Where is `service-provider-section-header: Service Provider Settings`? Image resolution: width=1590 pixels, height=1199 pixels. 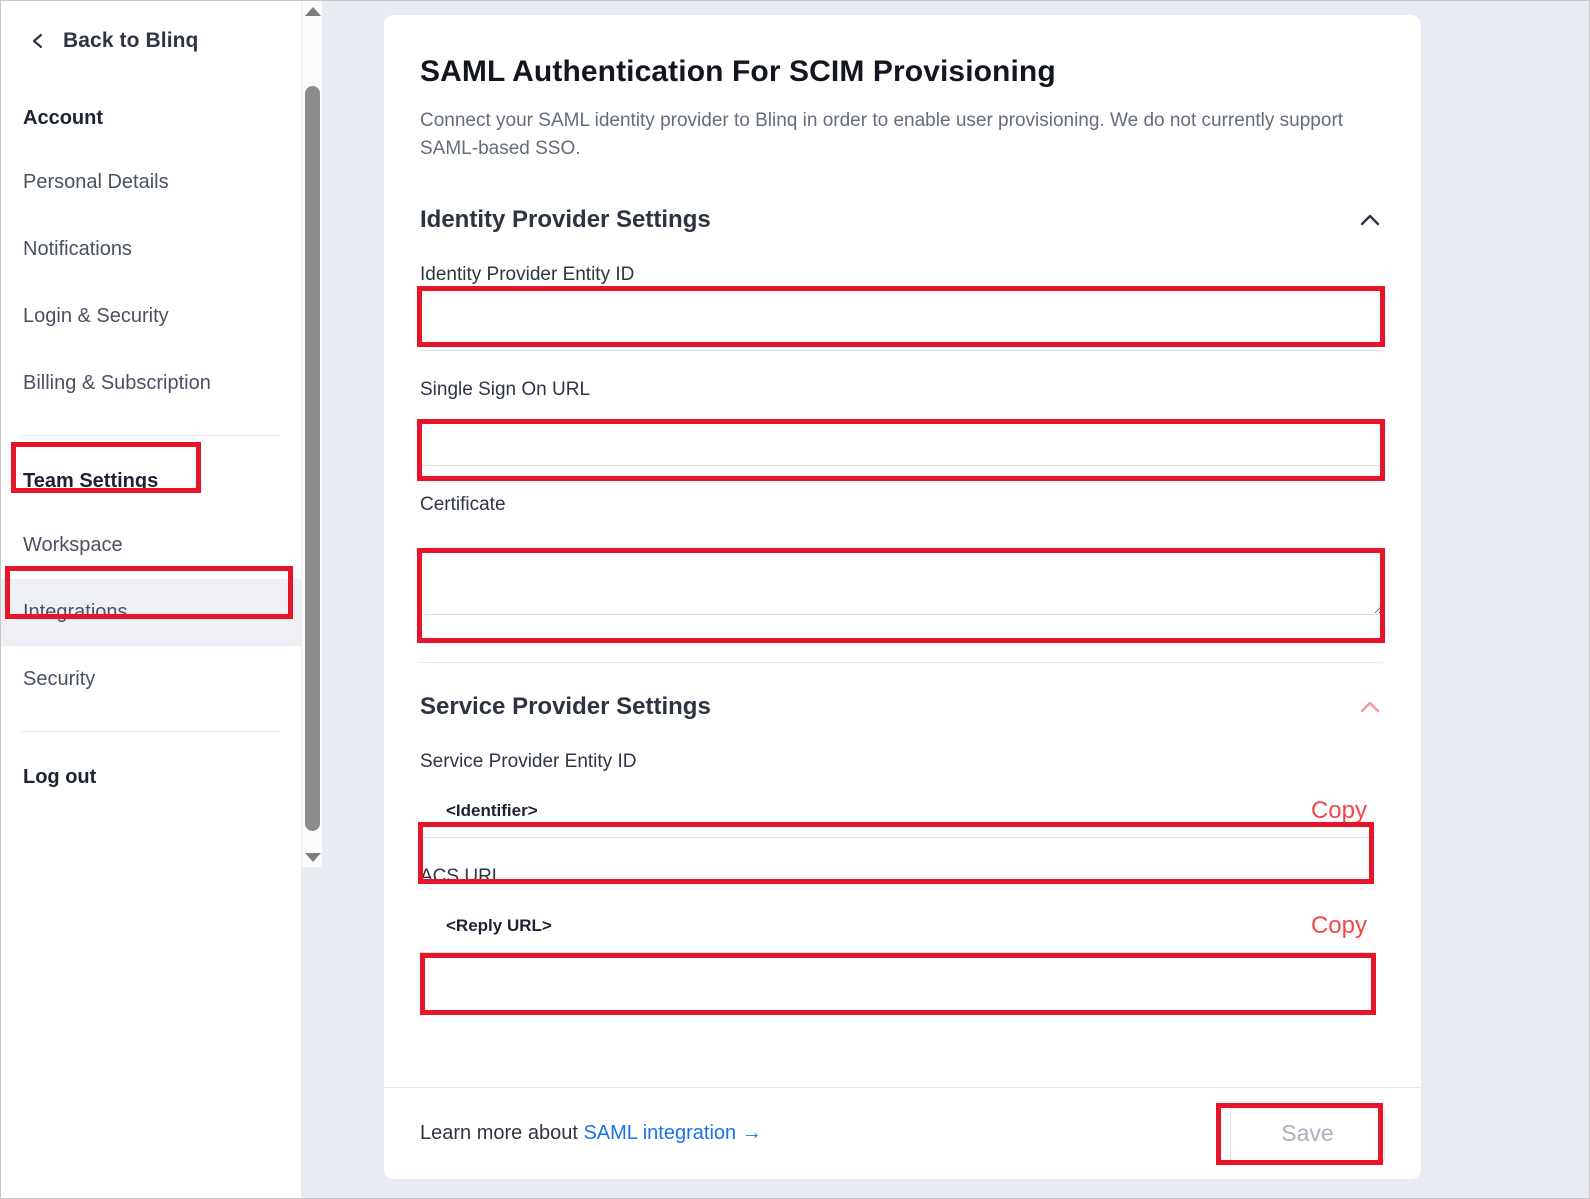
service-provider-section-header: Service Provider Settings is located at coordinates (902, 707).